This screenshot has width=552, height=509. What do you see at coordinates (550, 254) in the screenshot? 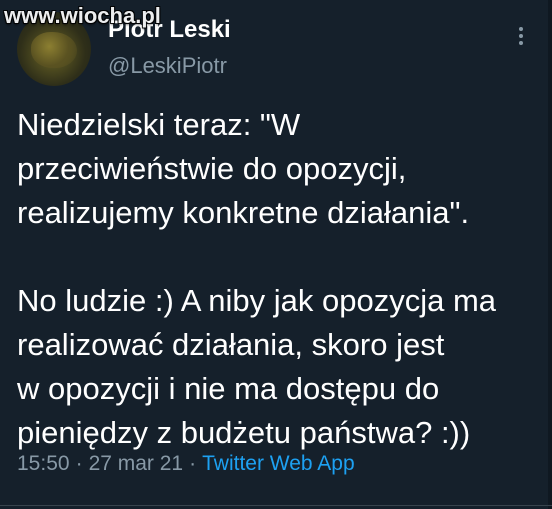
I see `scrollbar` at bounding box center [550, 254].